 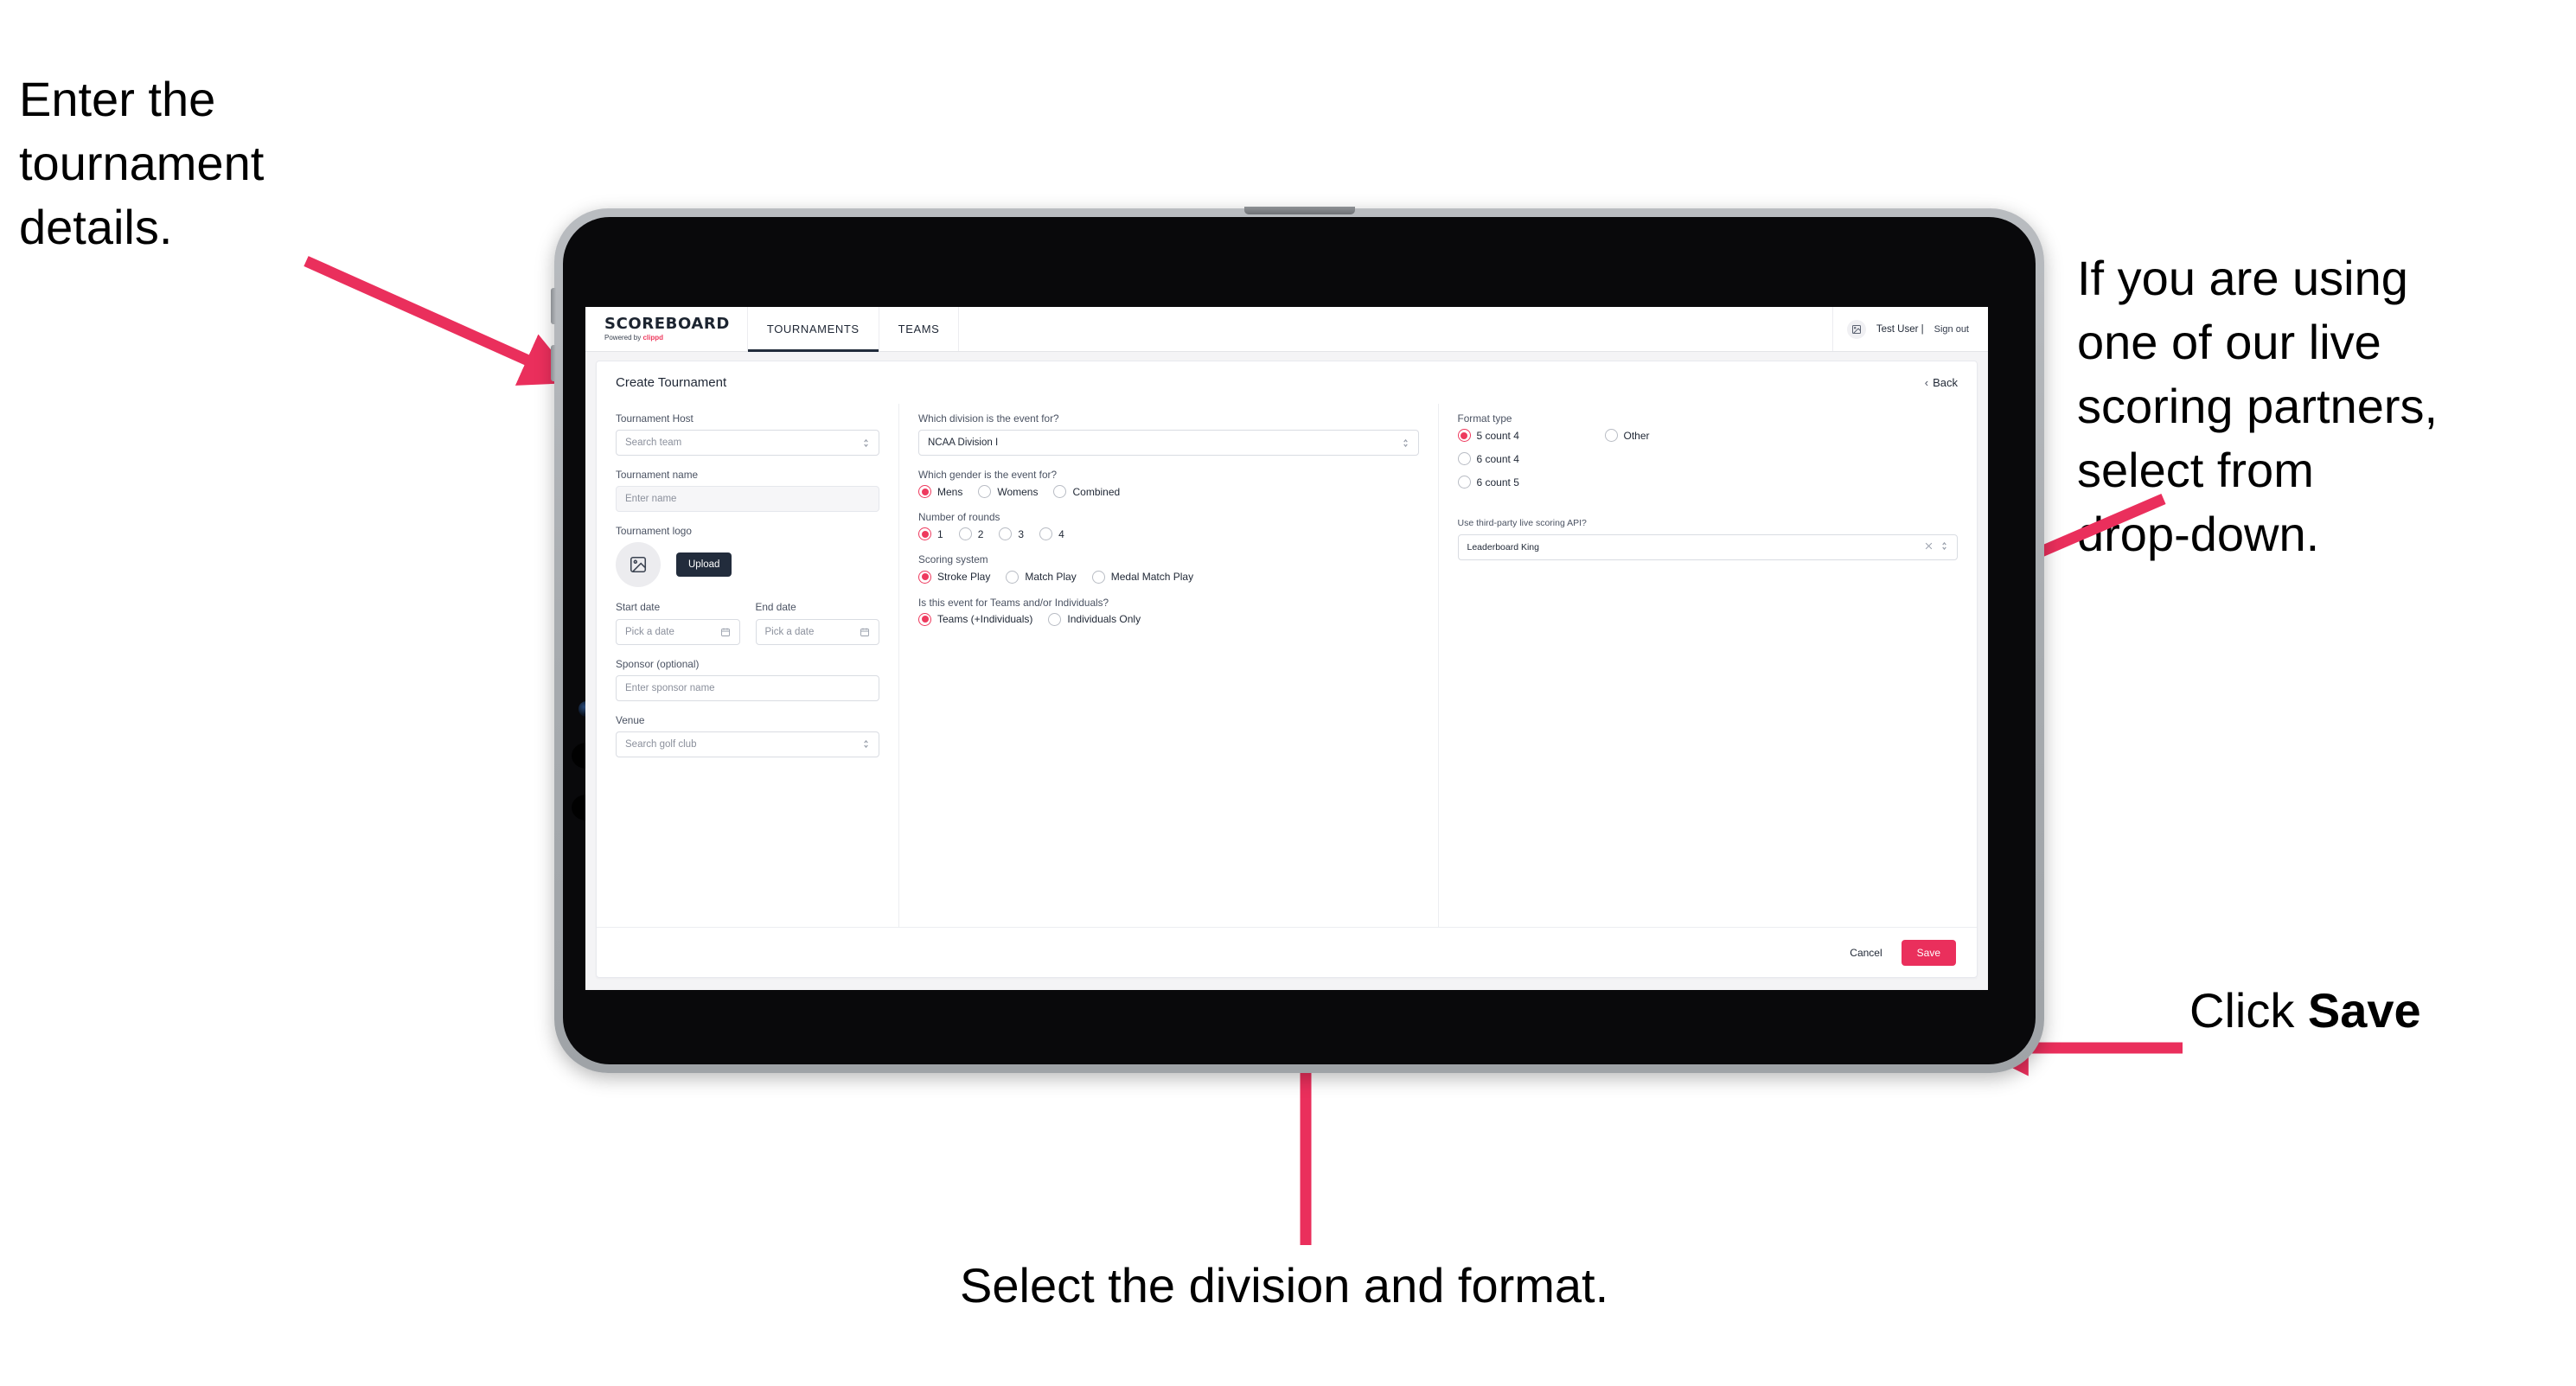 What do you see at coordinates (1051, 577) in the screenshot?
I see `scoring-option-match-play-label: Match Play` at bounding box center [1051, 577].